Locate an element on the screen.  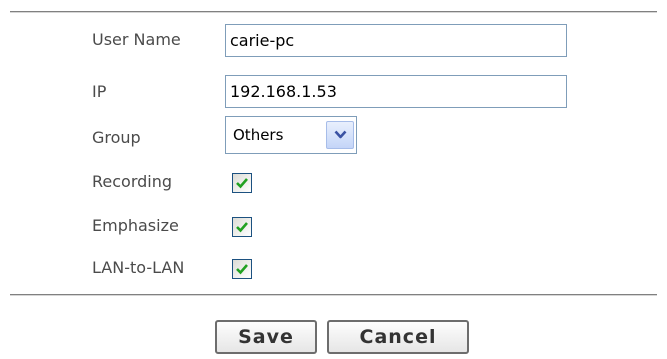
user-name-input is located at coordinates (396, 40).